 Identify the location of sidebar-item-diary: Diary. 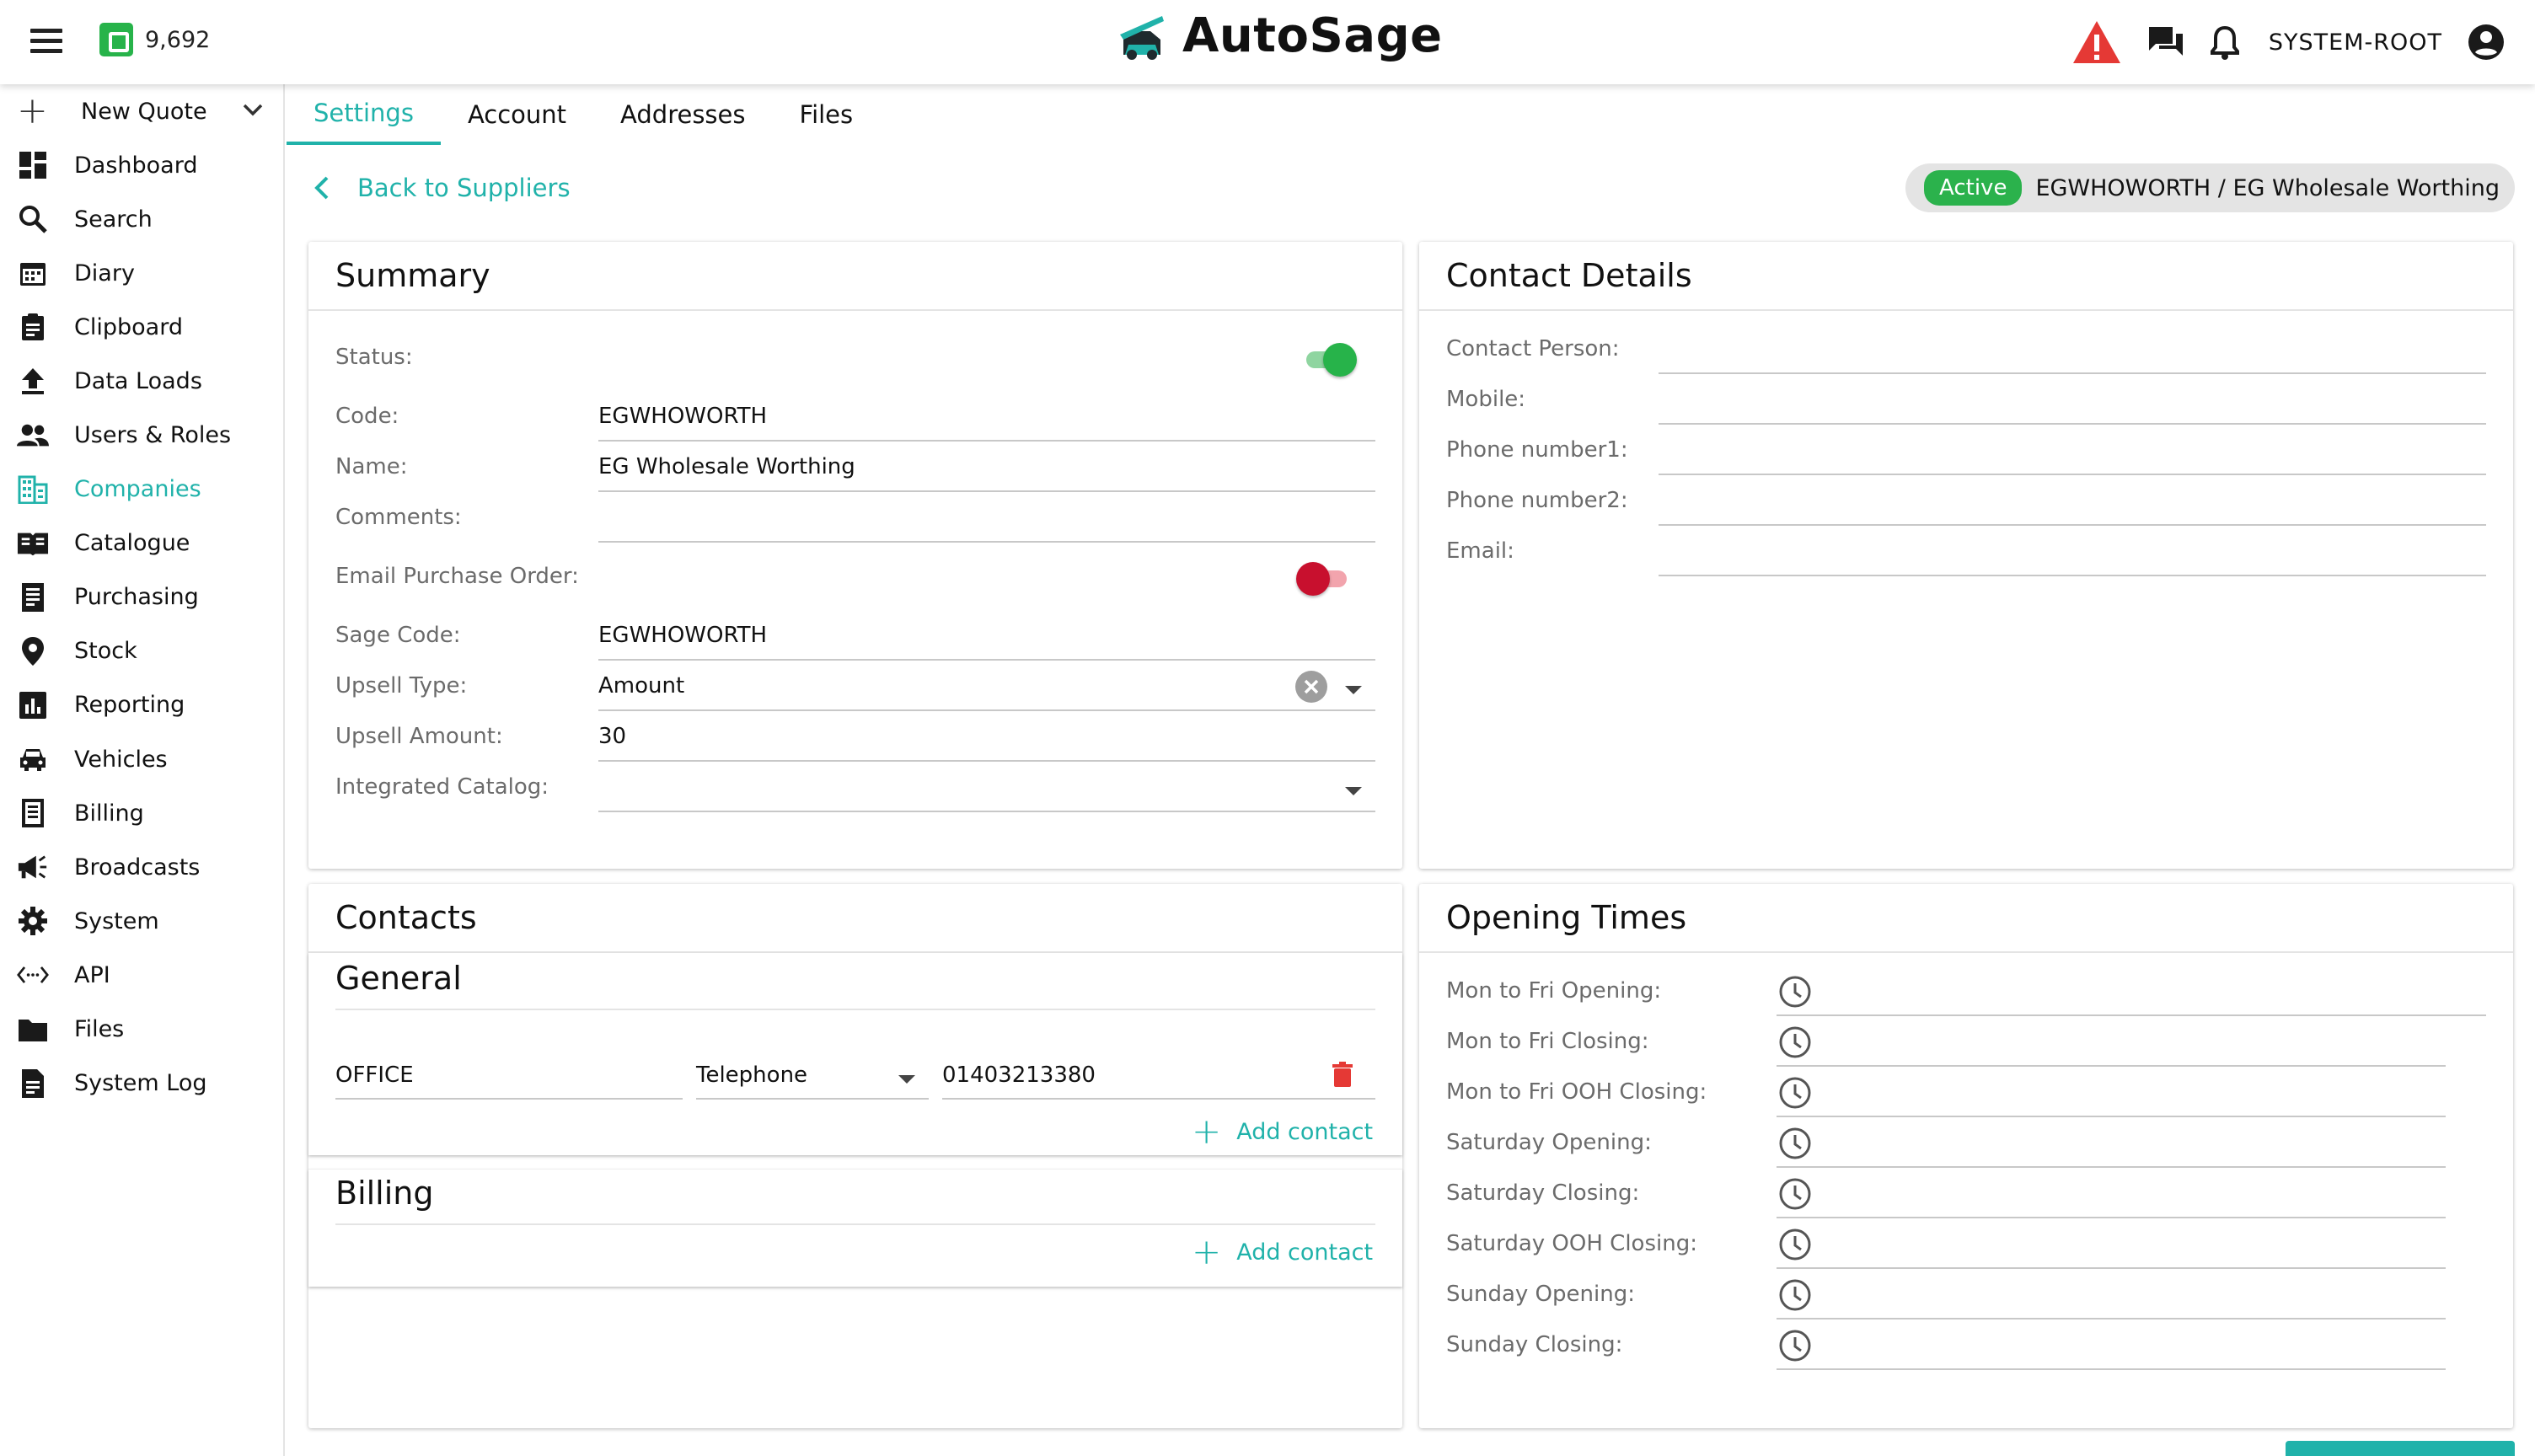
(142, 273).